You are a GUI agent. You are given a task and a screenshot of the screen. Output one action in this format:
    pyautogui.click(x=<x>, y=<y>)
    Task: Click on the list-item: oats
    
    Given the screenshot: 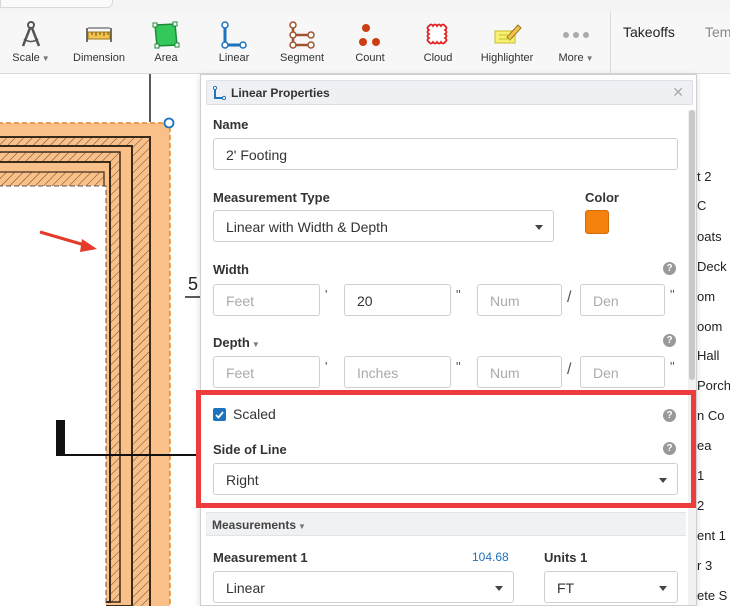 What is the action you would take?
    pyautogui.click(x=709, y=236)
    